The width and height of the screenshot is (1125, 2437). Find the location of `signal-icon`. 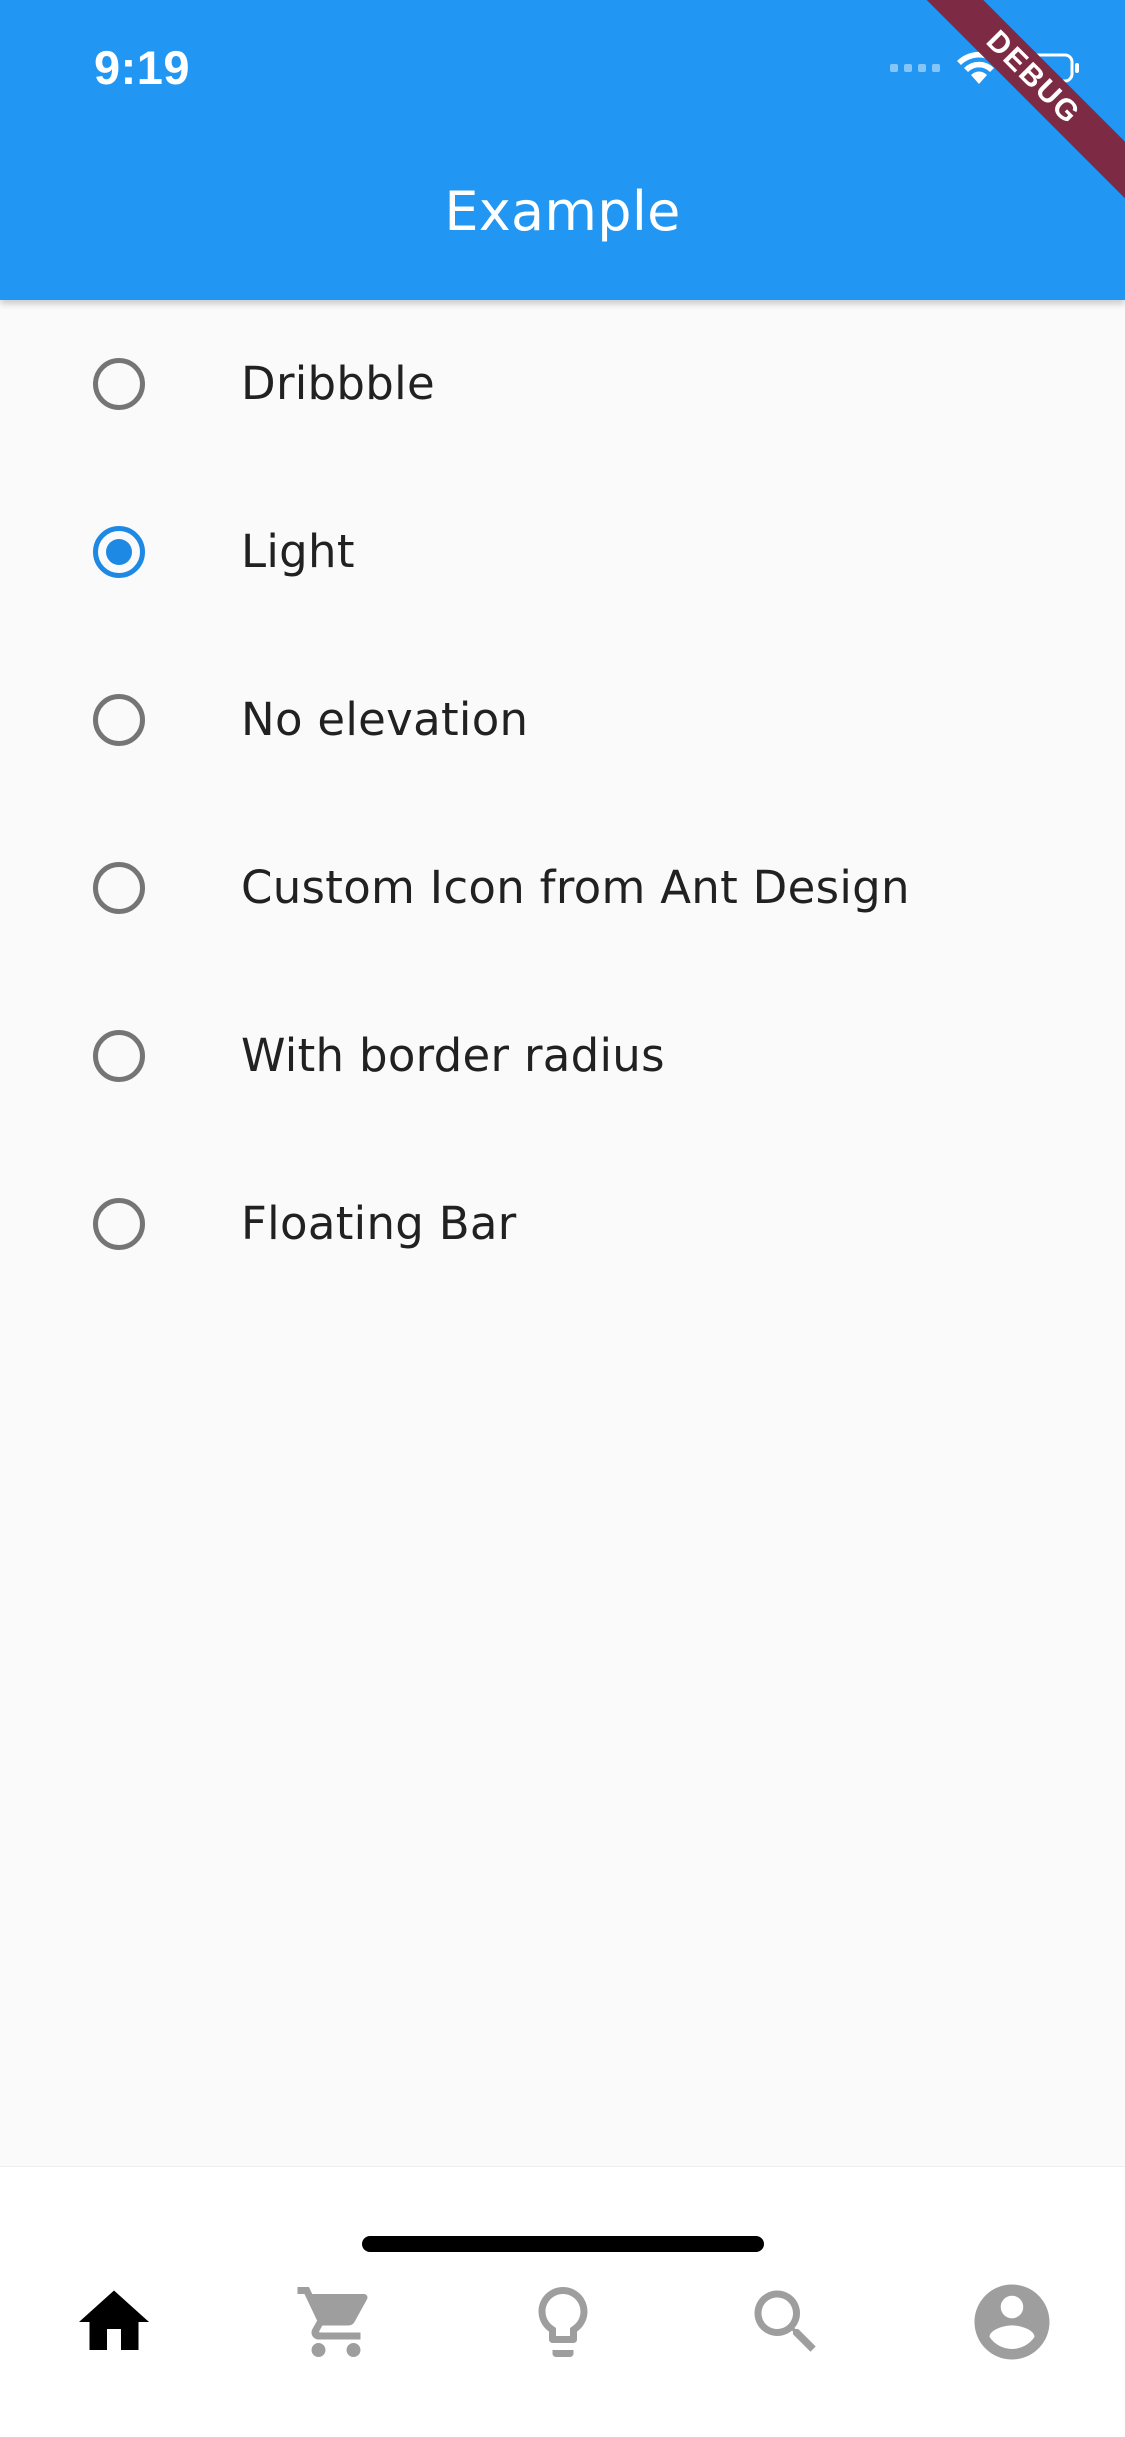

signal-icon is located at coordinates (915, 68).